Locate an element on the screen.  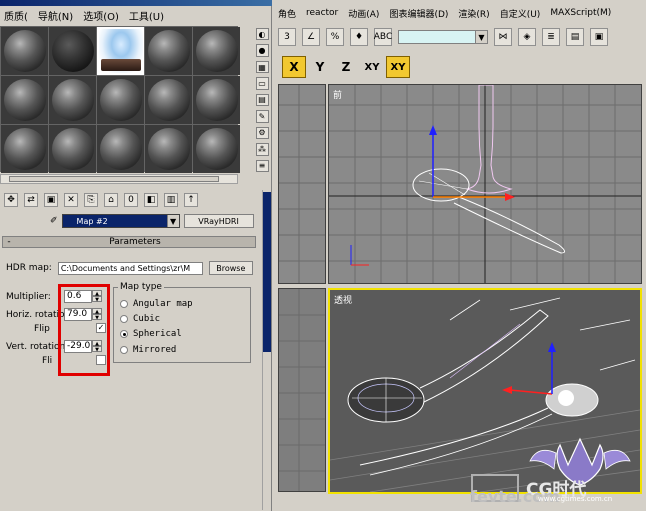
menu-animation: 动画(A) is located at coordinates (363, 13).